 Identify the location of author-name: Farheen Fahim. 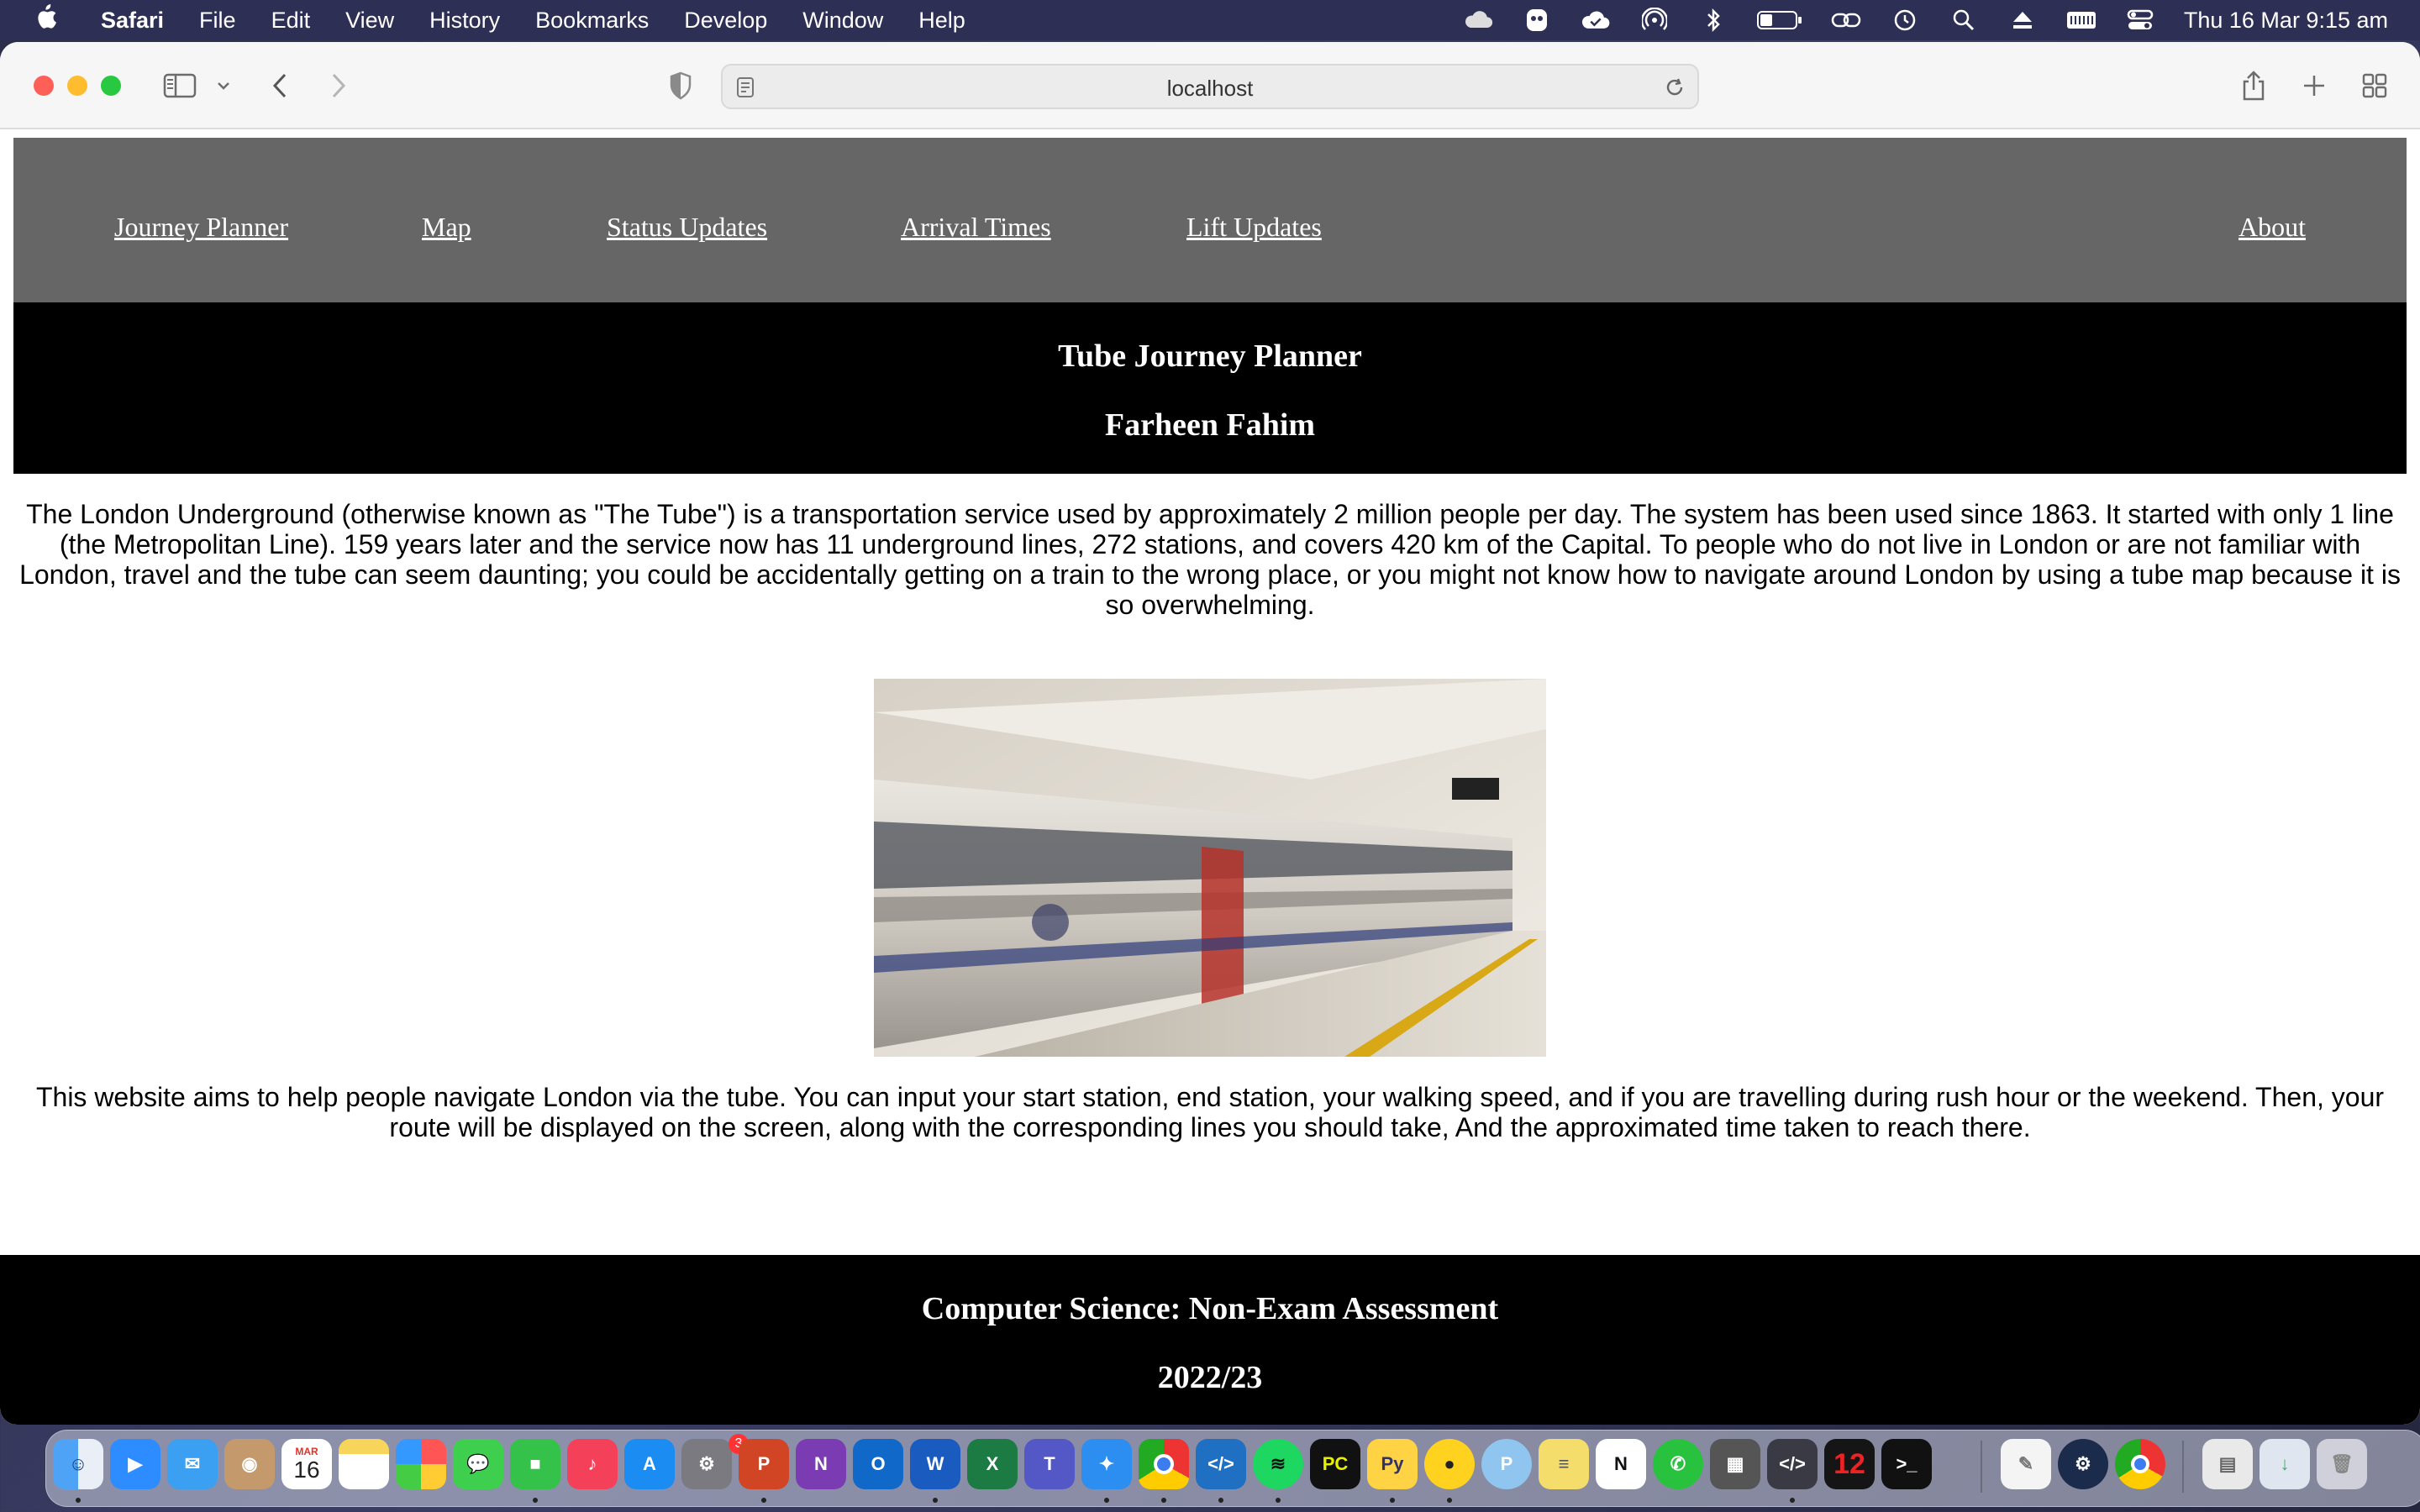
(1210, 425).